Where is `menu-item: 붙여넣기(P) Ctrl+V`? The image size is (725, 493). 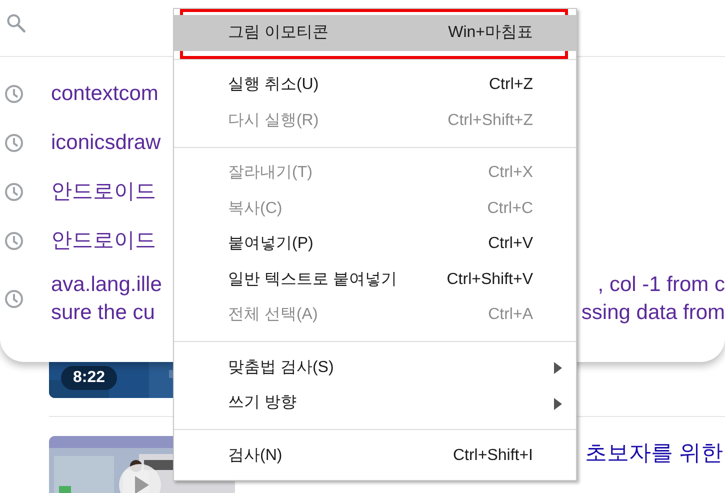 menu-item: 붙여넣기(P) Ctrl+V is located at coordinates (375, 244).